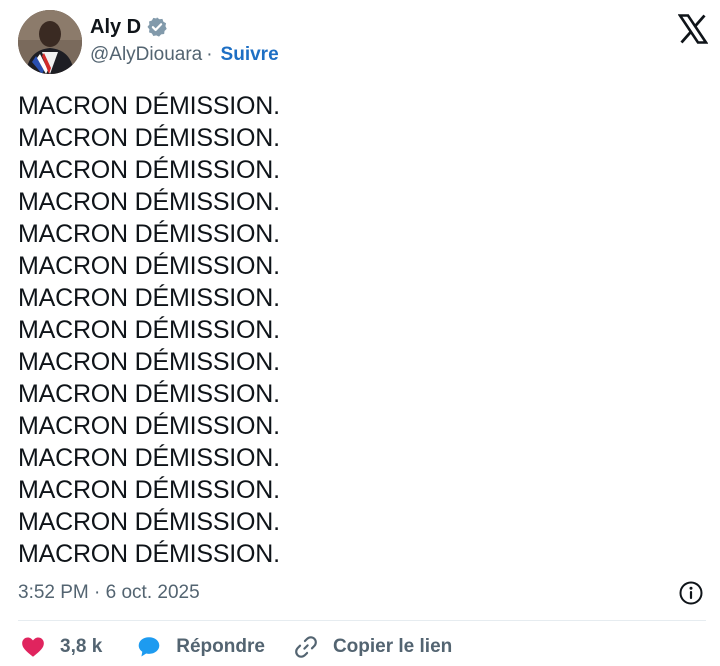 The width and height of the screenshot is (720, 666). I want to click on avatar-image, so click(50, 42).